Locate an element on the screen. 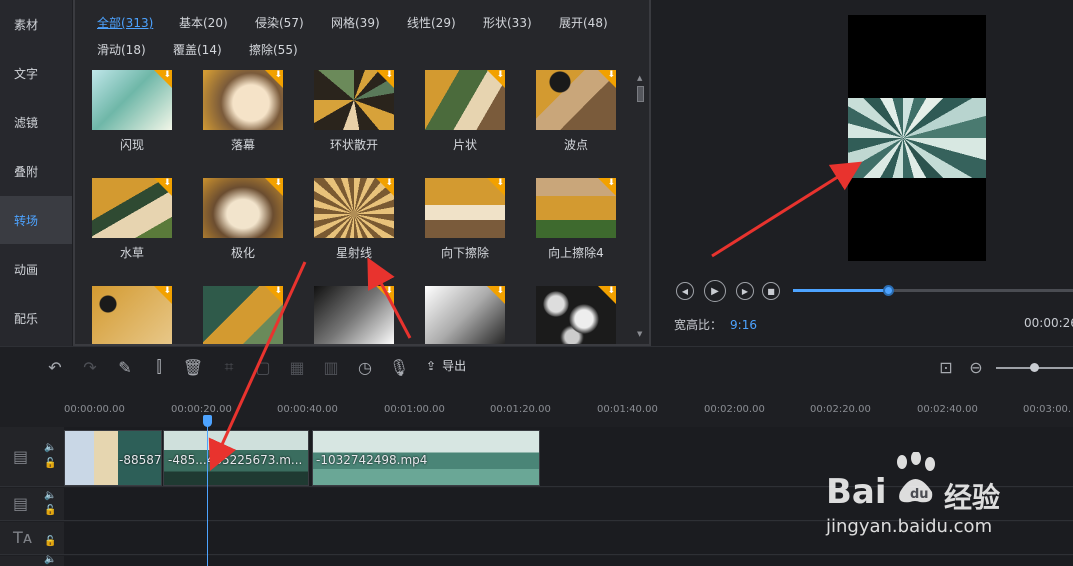 This screenshot has height=566, width=1073. transition-label: 向下擦除 is located at coordinates (464, 253).